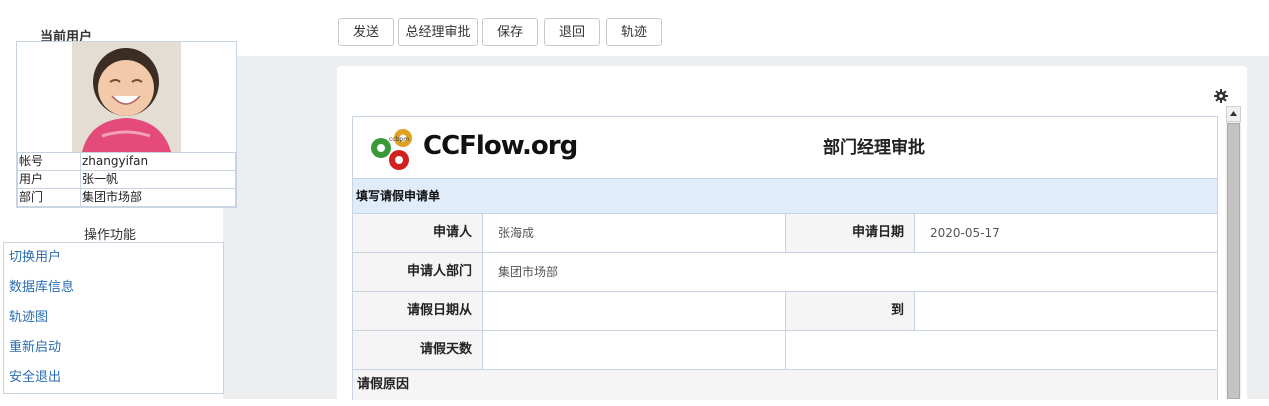  I want to click on form-header: ccbpm CCFlow.org 部门经理审批, so click(785, 148).